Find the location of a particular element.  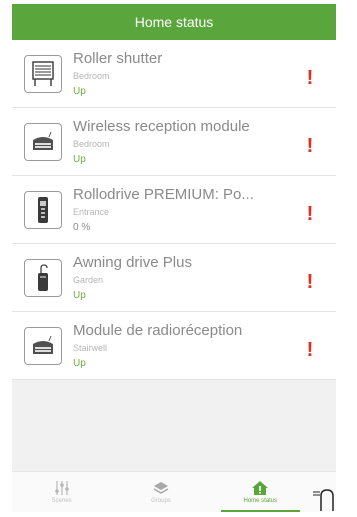

awning-drive-icon is located at coordinates (43, 277).